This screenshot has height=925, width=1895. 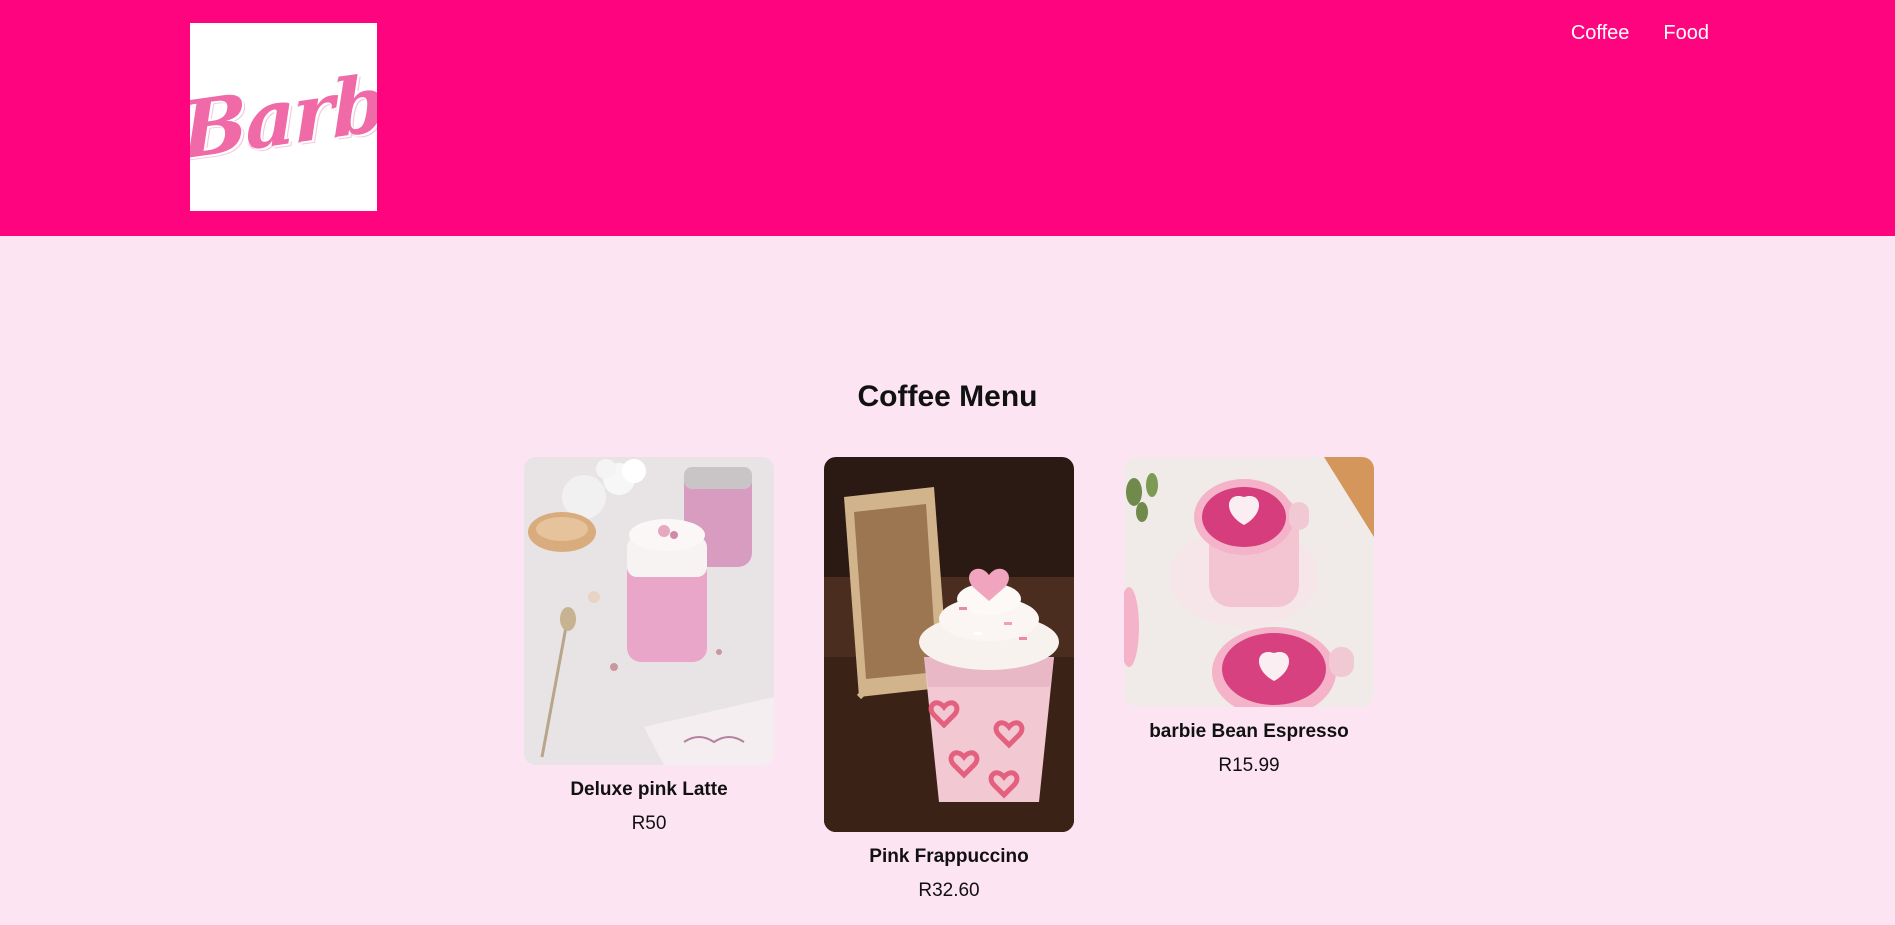 I want to click on page-title: Coffee Menu, so click(x=947, y=396).